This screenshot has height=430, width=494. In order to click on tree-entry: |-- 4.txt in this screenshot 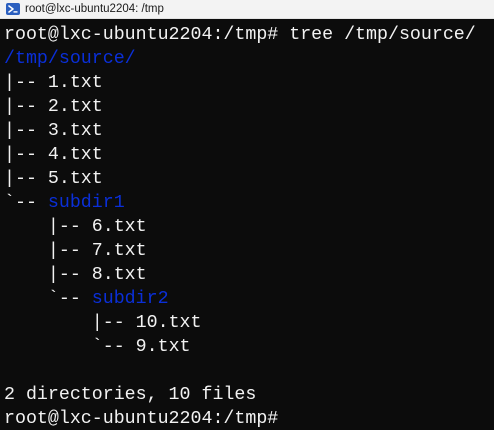, I will do `click(53, 155)`.